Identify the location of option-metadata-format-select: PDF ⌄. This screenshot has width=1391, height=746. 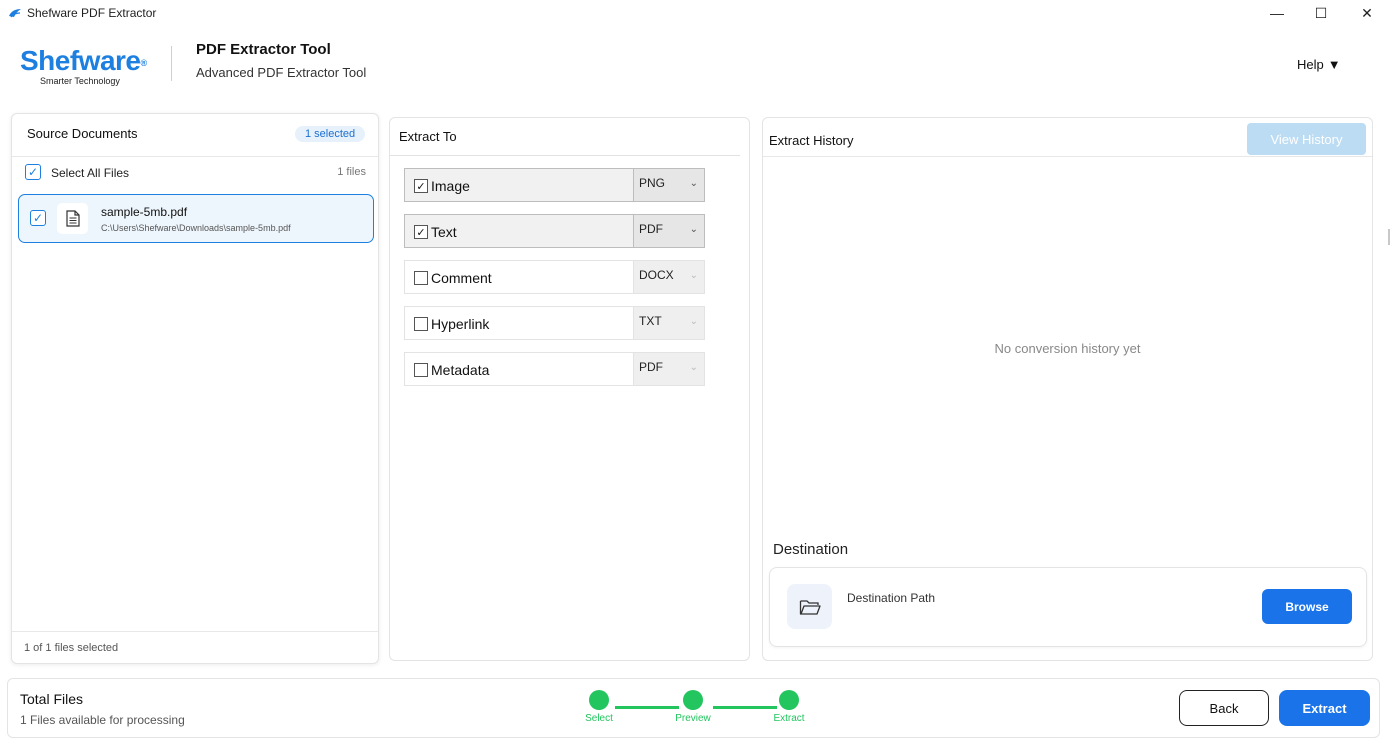
(669, 369).